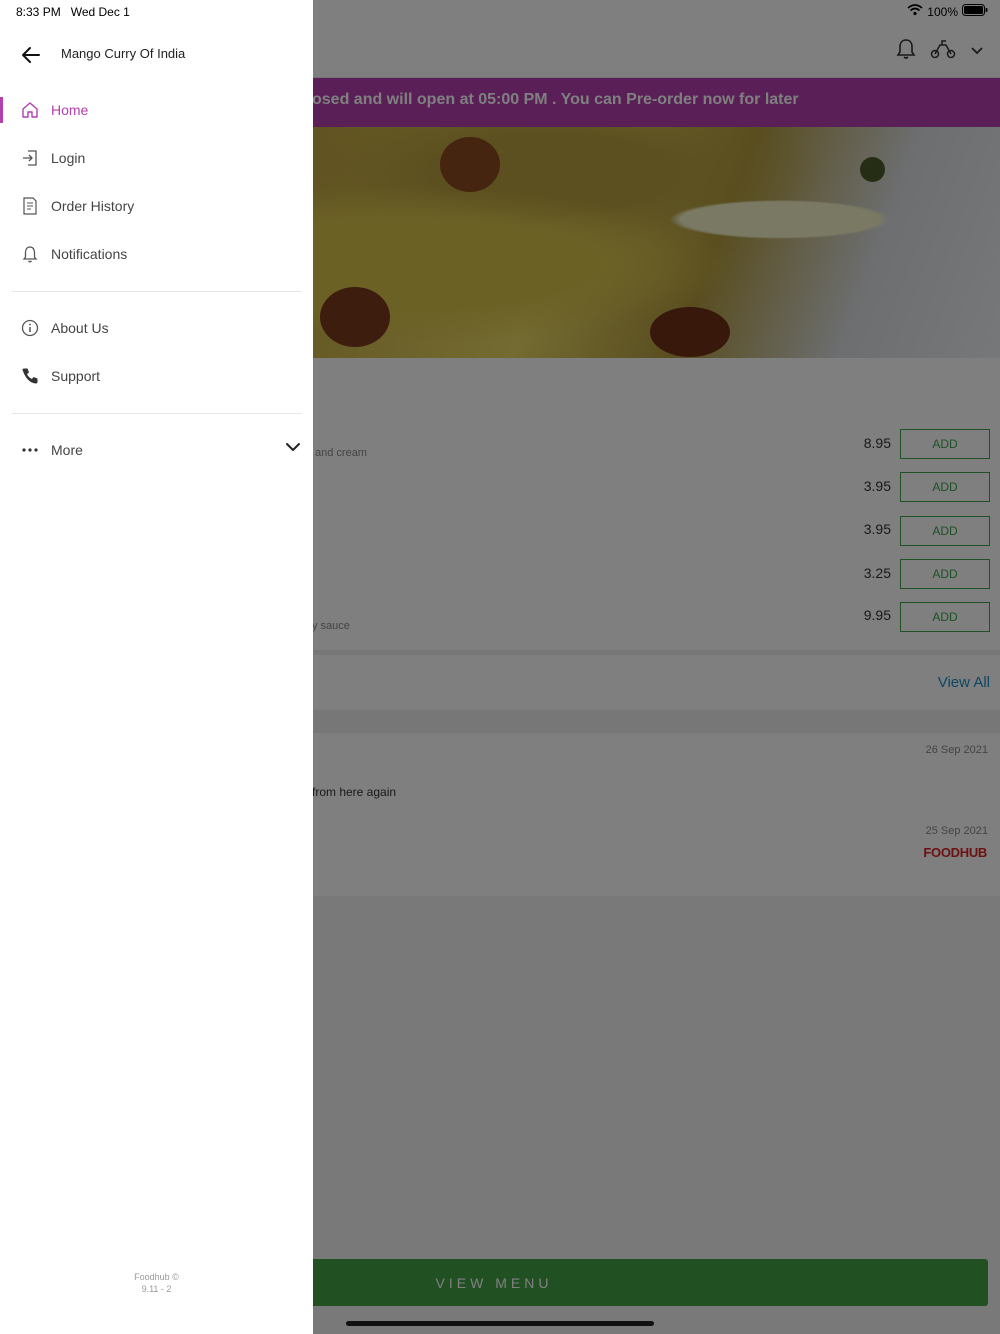 Image resolution: width=1000 pixels, height=1334 pixels. Describe the element at coordinates (93, 206) in the screenshot. I see `drawer-item-label: Order History` at that location.